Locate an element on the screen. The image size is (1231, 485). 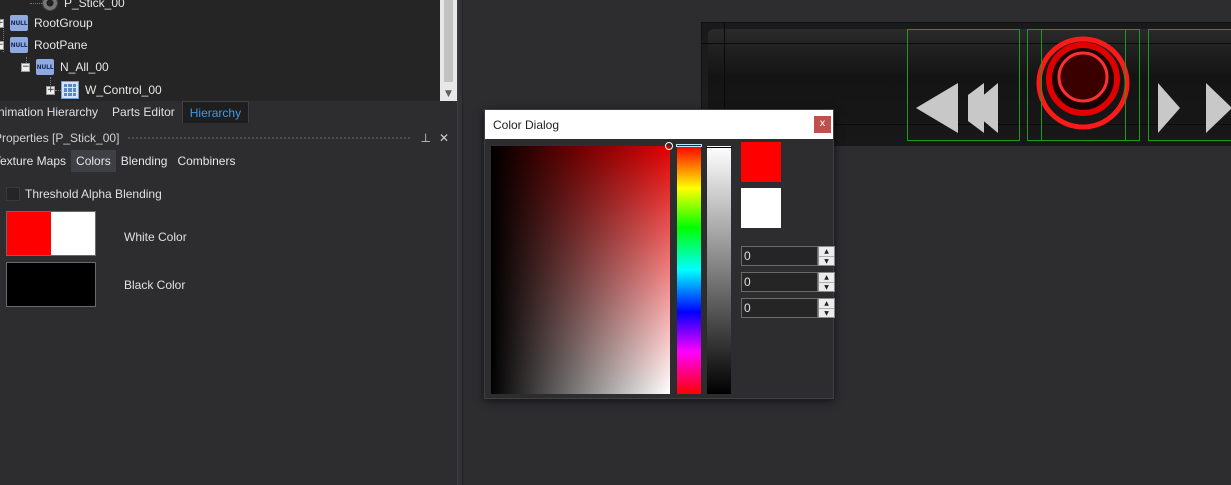
value-spinner-1: ▲ ▼ is located at coordinates (788, 256).